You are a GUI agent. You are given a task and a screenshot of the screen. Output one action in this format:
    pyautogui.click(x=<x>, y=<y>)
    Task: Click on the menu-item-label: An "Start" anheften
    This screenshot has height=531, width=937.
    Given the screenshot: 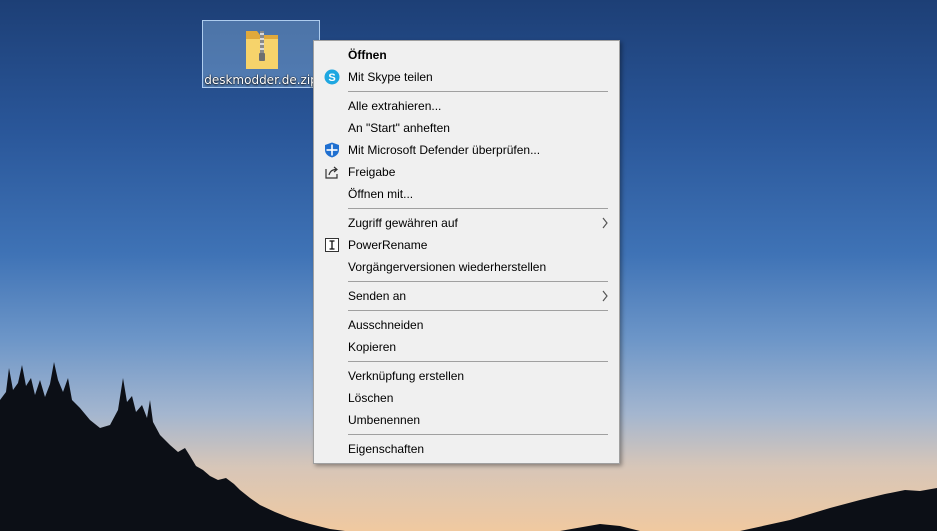 What is the action you would take?
    pyautogui.click(x=399, y=128)
    